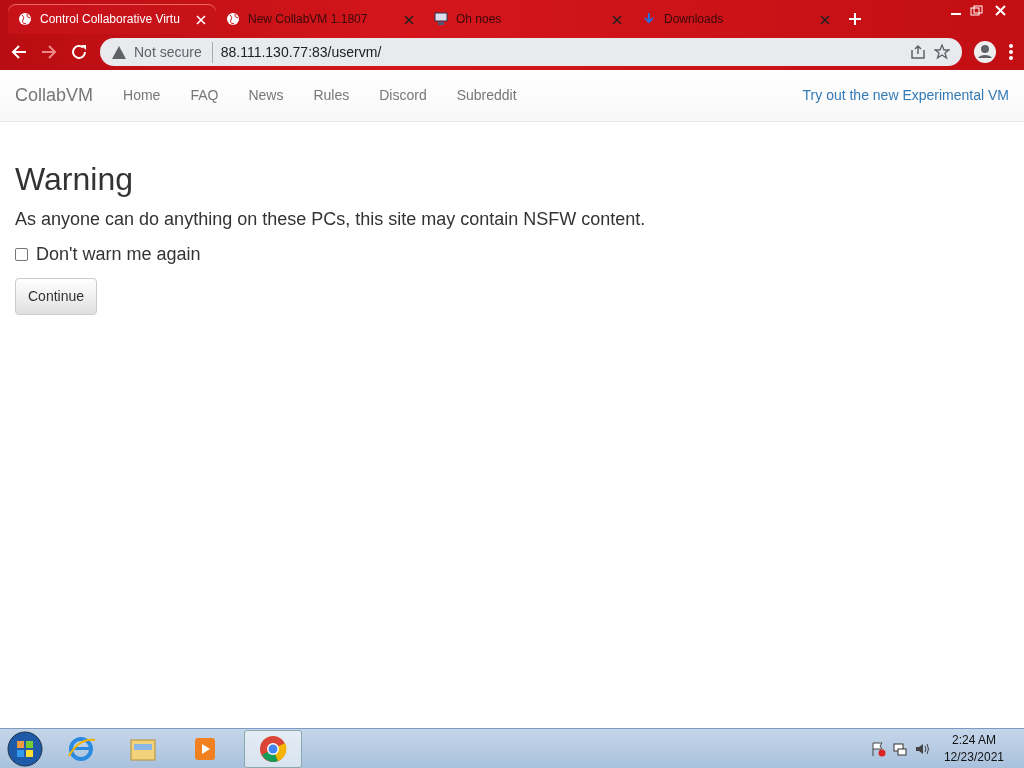 Image resolution: width=1024 pixels, height=768 pixels. I want to click on browser-tab: New CollabVM 1.1807, so click(320, 19).